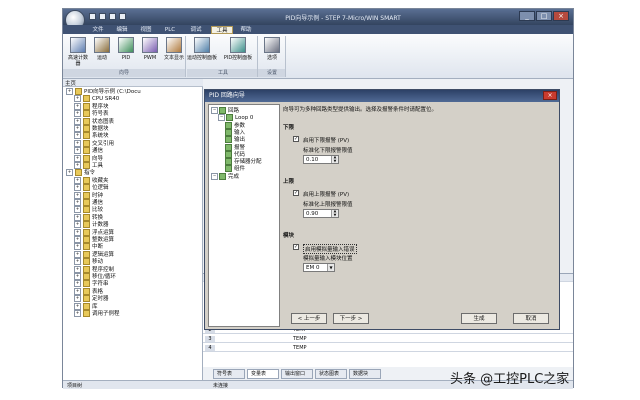  What do you see at coordinates (388, 348) in the screenshot?
I see `table-row: 4 TEMP` at bounding box center [388, 348].